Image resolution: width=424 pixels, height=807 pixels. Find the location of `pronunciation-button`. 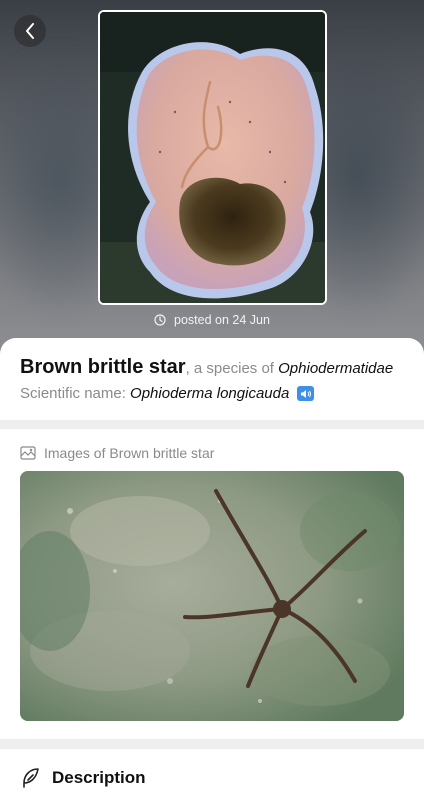

pronunciation-button is located at coordinates (306, 393).